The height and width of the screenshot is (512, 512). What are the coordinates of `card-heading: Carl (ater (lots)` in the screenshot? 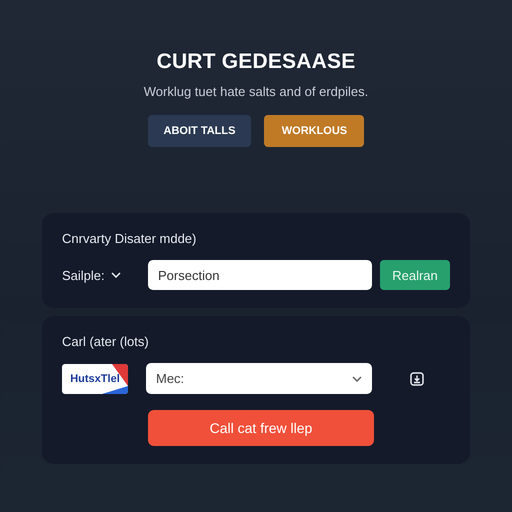 It's located at (106, 341).